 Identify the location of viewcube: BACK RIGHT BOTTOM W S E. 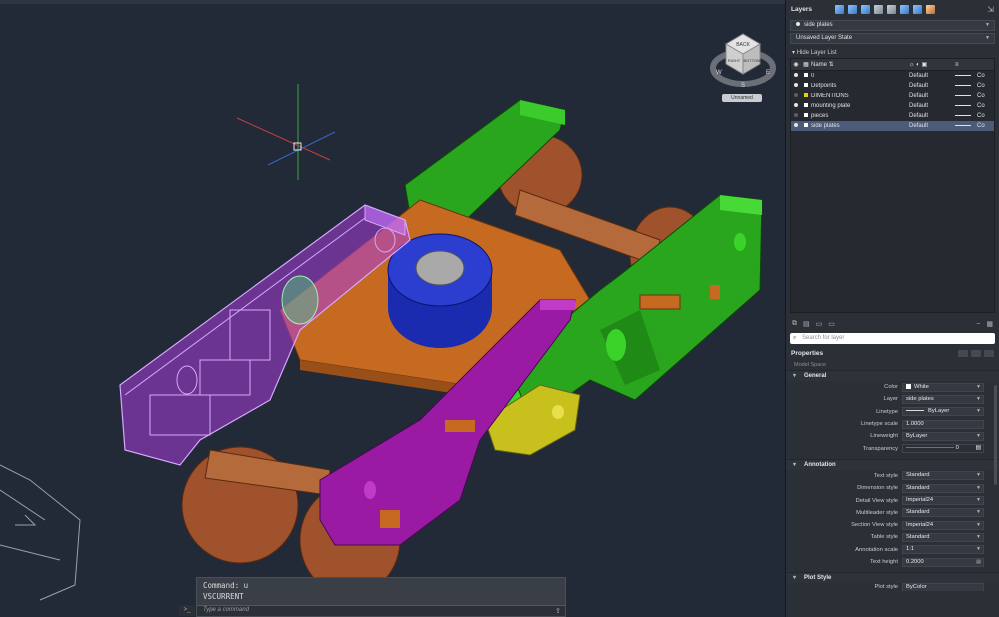
(743, 57).